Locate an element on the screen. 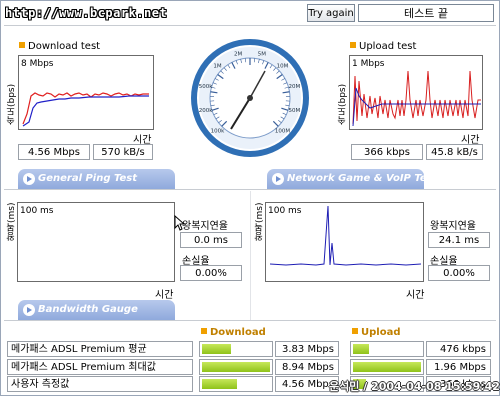 This screenshot has height=396, width=500. gauge-tick-label: 500k is located at coordinates (206, 87).